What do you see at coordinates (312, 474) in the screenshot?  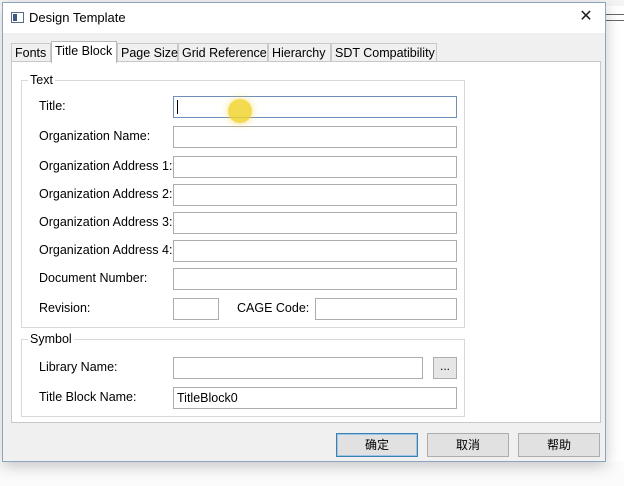 I see `background-page` at bounding box center [312, 474].